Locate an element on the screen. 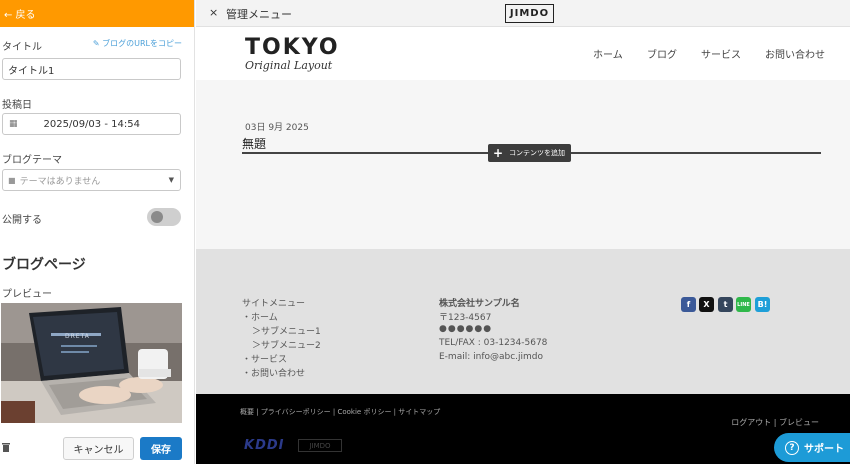 The height and width of the screenshot is (464, 850). plus-icon: + is located at coordinates (498, 153).